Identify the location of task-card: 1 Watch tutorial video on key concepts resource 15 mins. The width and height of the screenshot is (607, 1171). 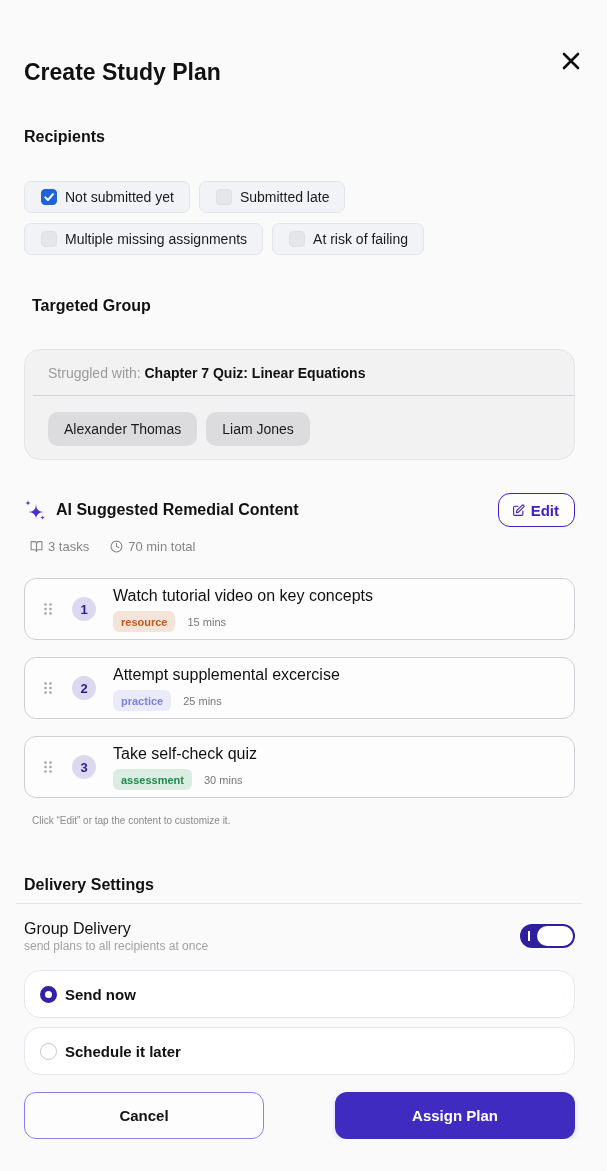
(299, 609).